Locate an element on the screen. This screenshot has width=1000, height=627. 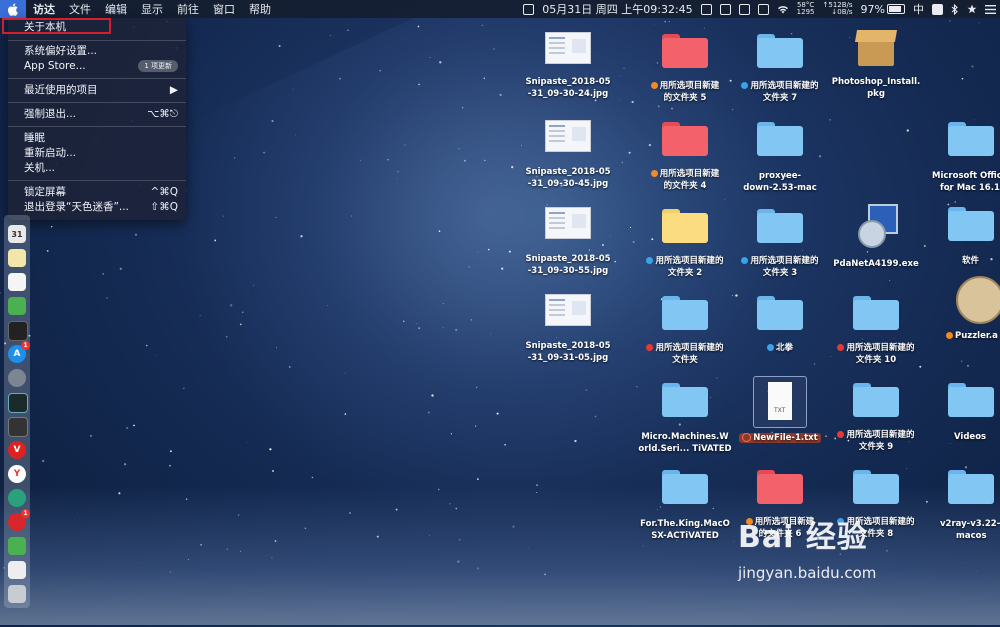
dock-wechat-icon is located at coordinates (17, 546).